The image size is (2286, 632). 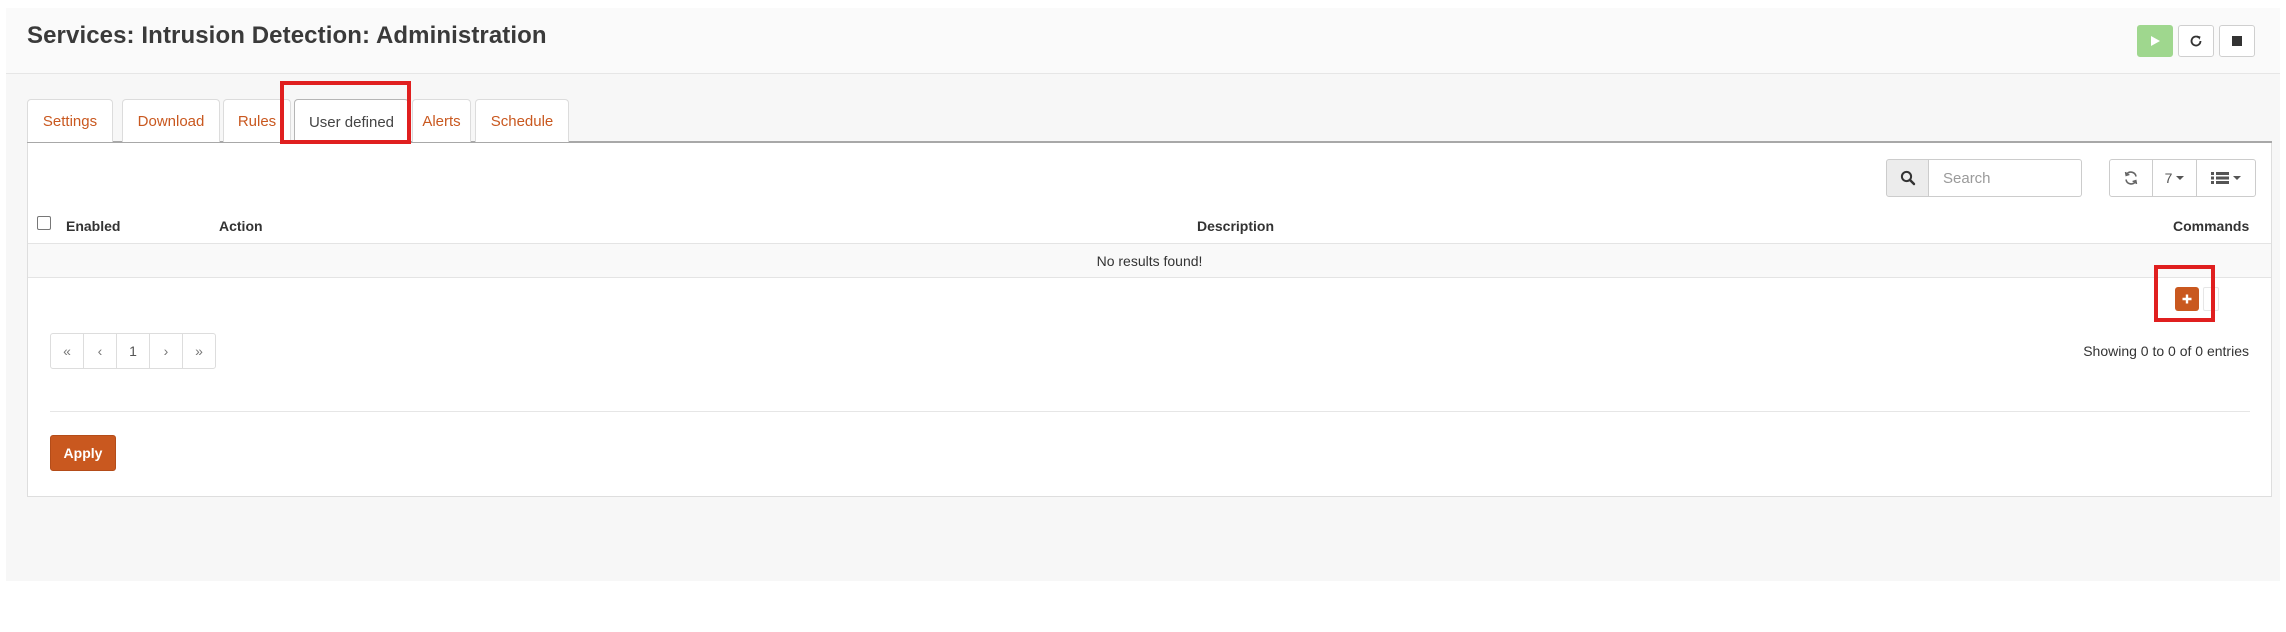 I want to click on select-all-checkbox, so click(x=44, y=223).